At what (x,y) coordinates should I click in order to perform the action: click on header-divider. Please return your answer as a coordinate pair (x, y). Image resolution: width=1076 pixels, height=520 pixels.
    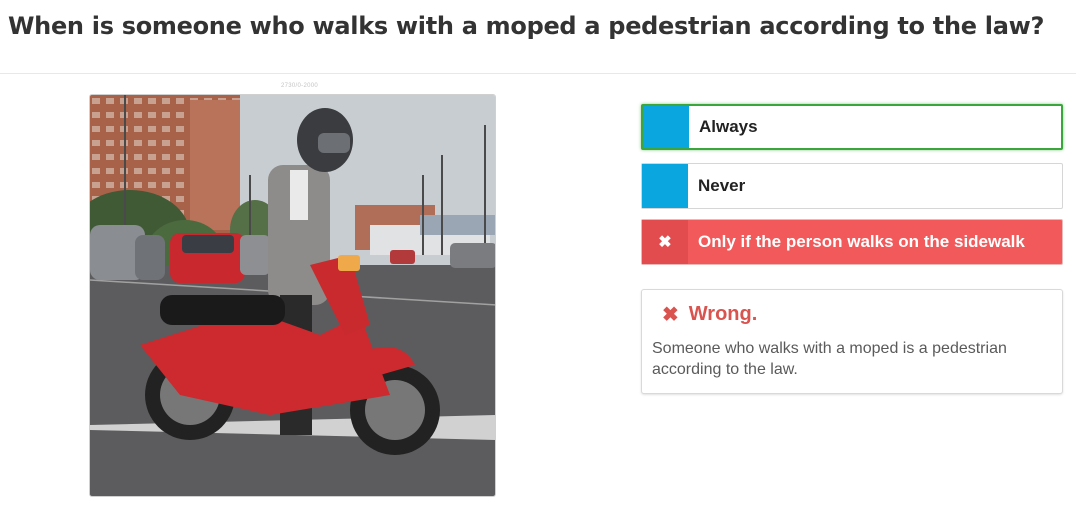
    Looking at the image, I should click on (538, 73).